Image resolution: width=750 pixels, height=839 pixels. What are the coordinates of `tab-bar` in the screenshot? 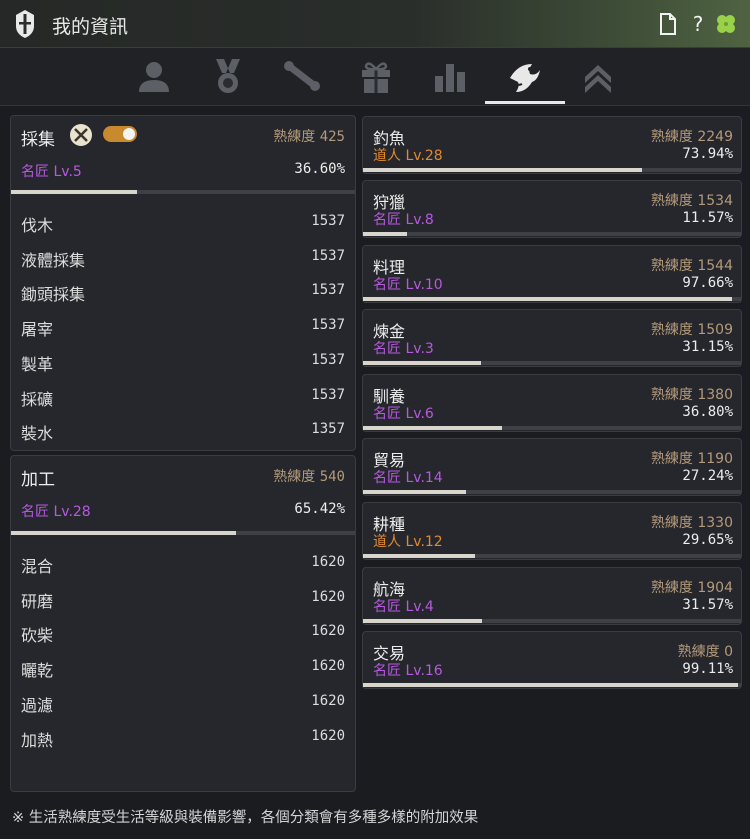 It's located at (375, 77).